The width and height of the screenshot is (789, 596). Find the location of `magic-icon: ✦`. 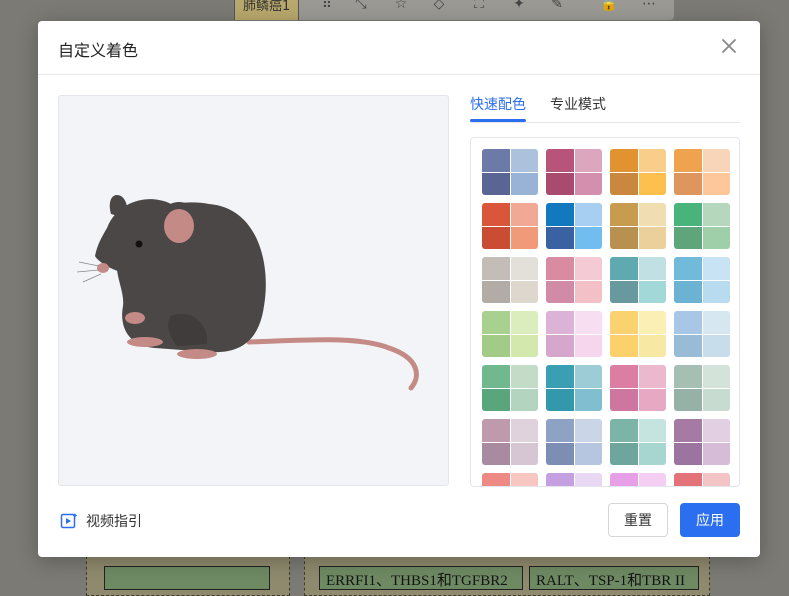

magic-icon: ✦ is located at coordinates (519, 7).